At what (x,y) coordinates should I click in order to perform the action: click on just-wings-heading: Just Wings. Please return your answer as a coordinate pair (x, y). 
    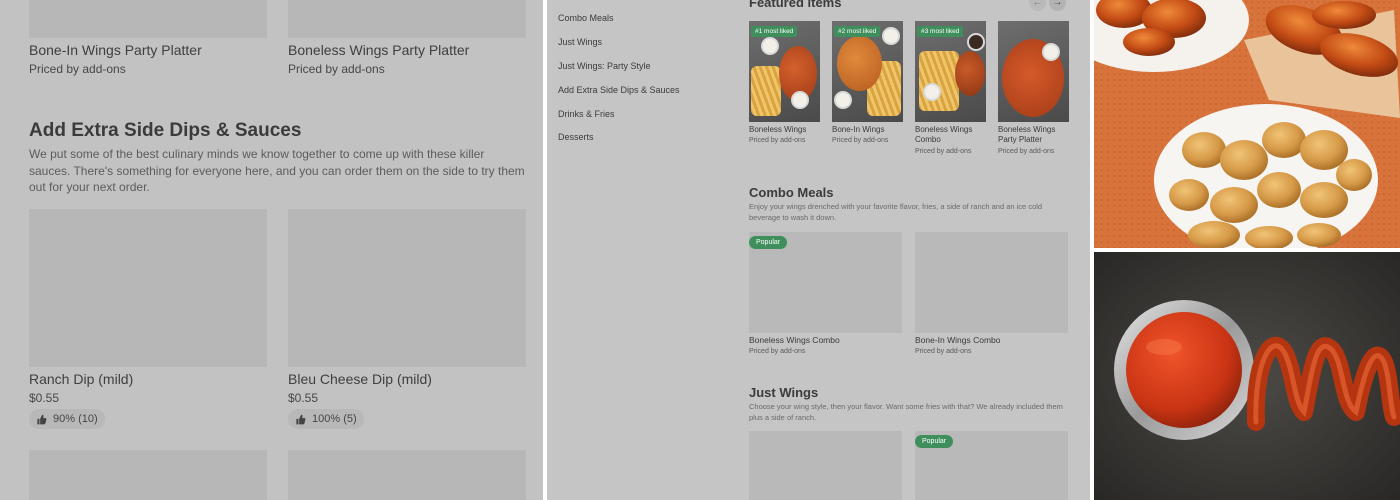
    Looking at the image, I should click on (784, 392).